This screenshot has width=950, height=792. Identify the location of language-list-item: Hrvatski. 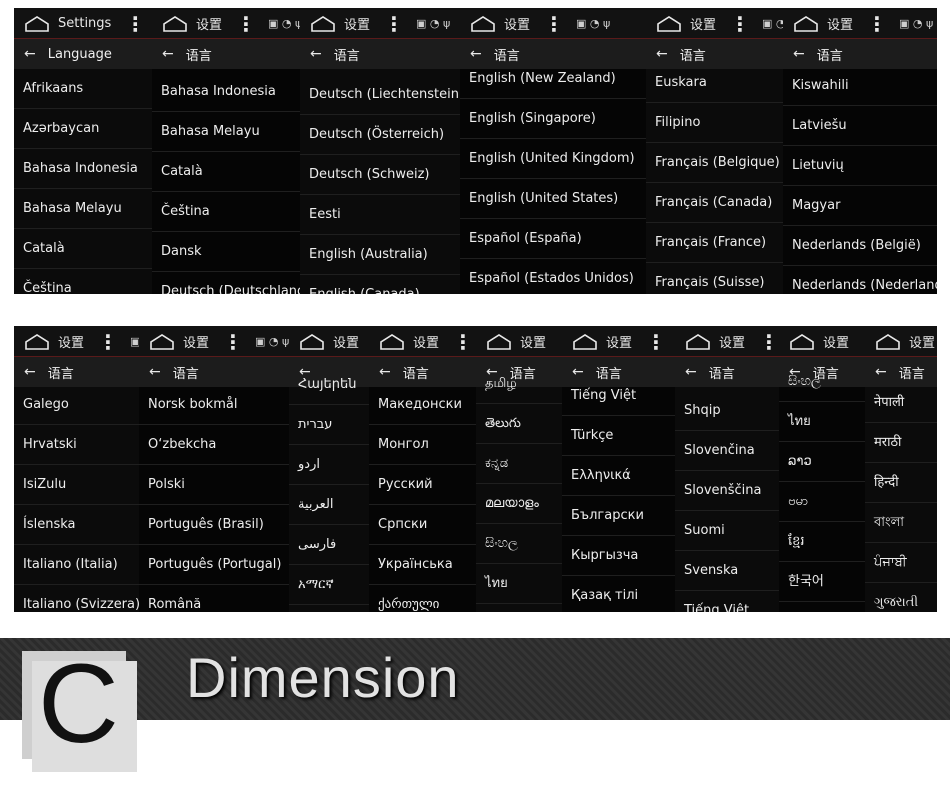
(76, 445).